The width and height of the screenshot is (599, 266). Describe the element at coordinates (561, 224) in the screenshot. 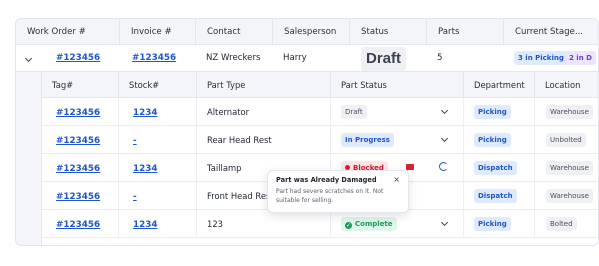

I see `location-badge: Bolted` at that location.